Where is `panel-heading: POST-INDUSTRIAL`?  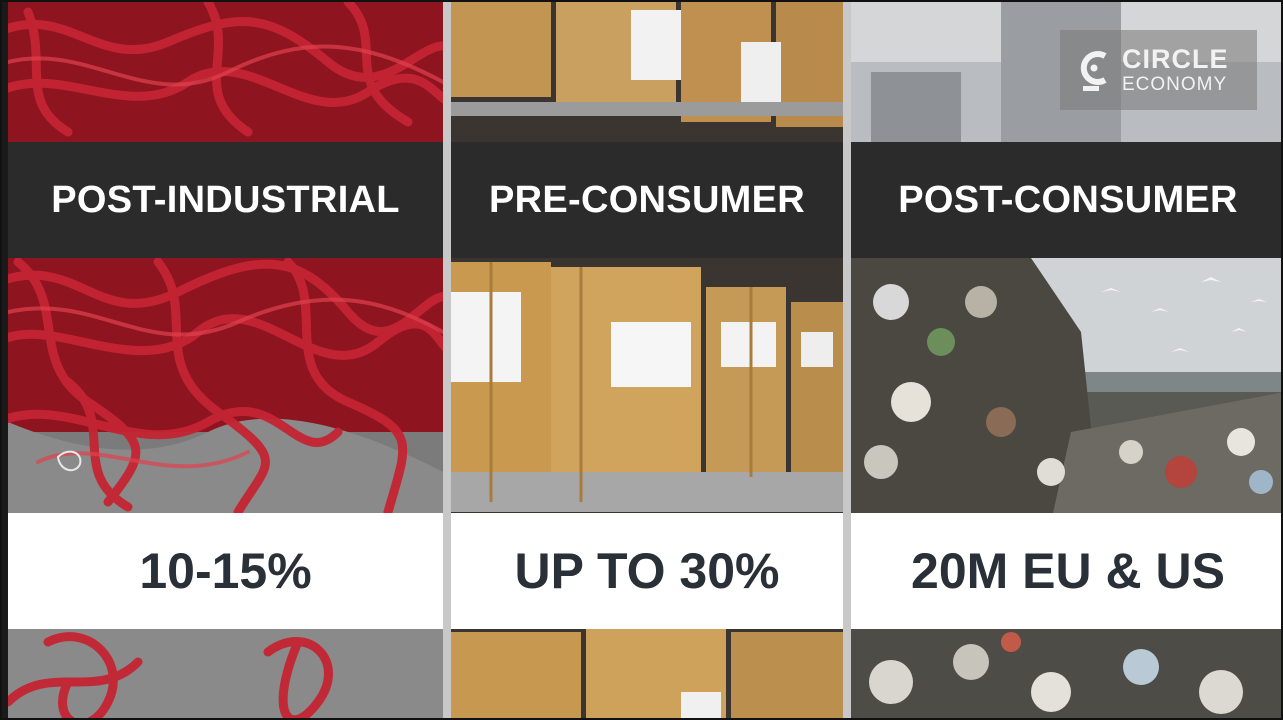
panel-heading: POST-INDUSTRIAL is located at coordinates (225, 199).